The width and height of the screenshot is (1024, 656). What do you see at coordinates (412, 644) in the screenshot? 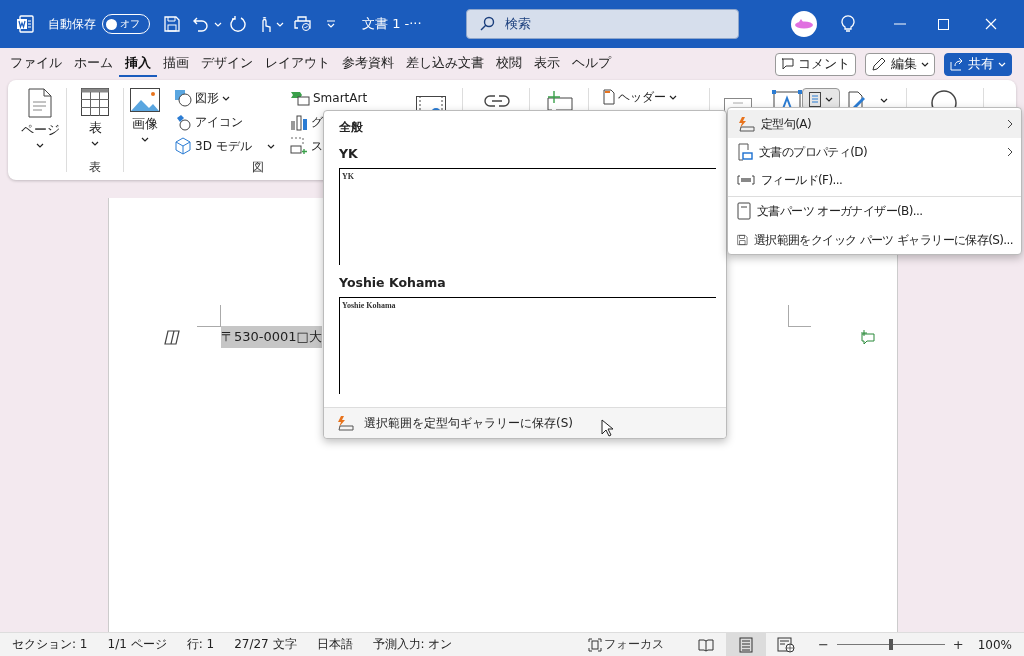
I see `status-item: 予測入力: オン` at bounding box center [412, 644].